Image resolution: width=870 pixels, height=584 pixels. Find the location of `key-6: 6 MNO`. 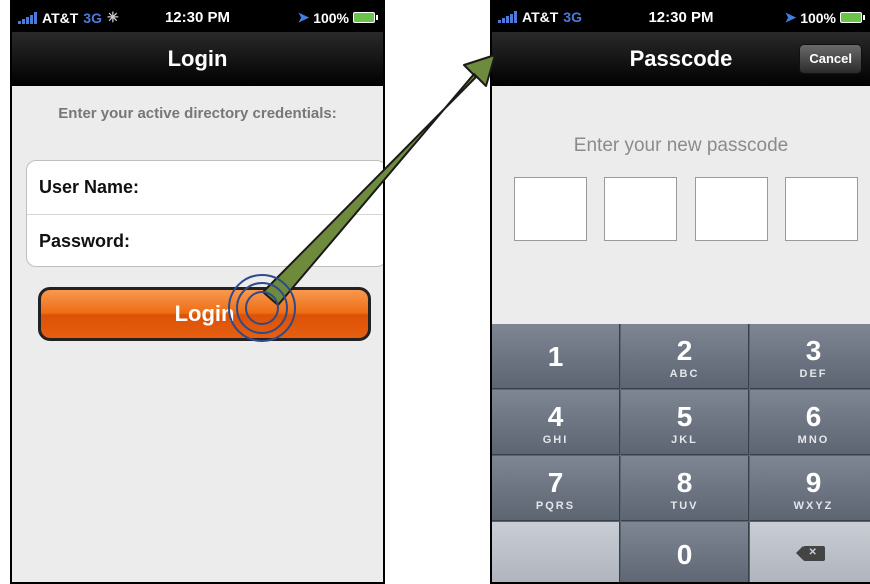

key-6: 6 MNO is located at coordinates (810, 422).